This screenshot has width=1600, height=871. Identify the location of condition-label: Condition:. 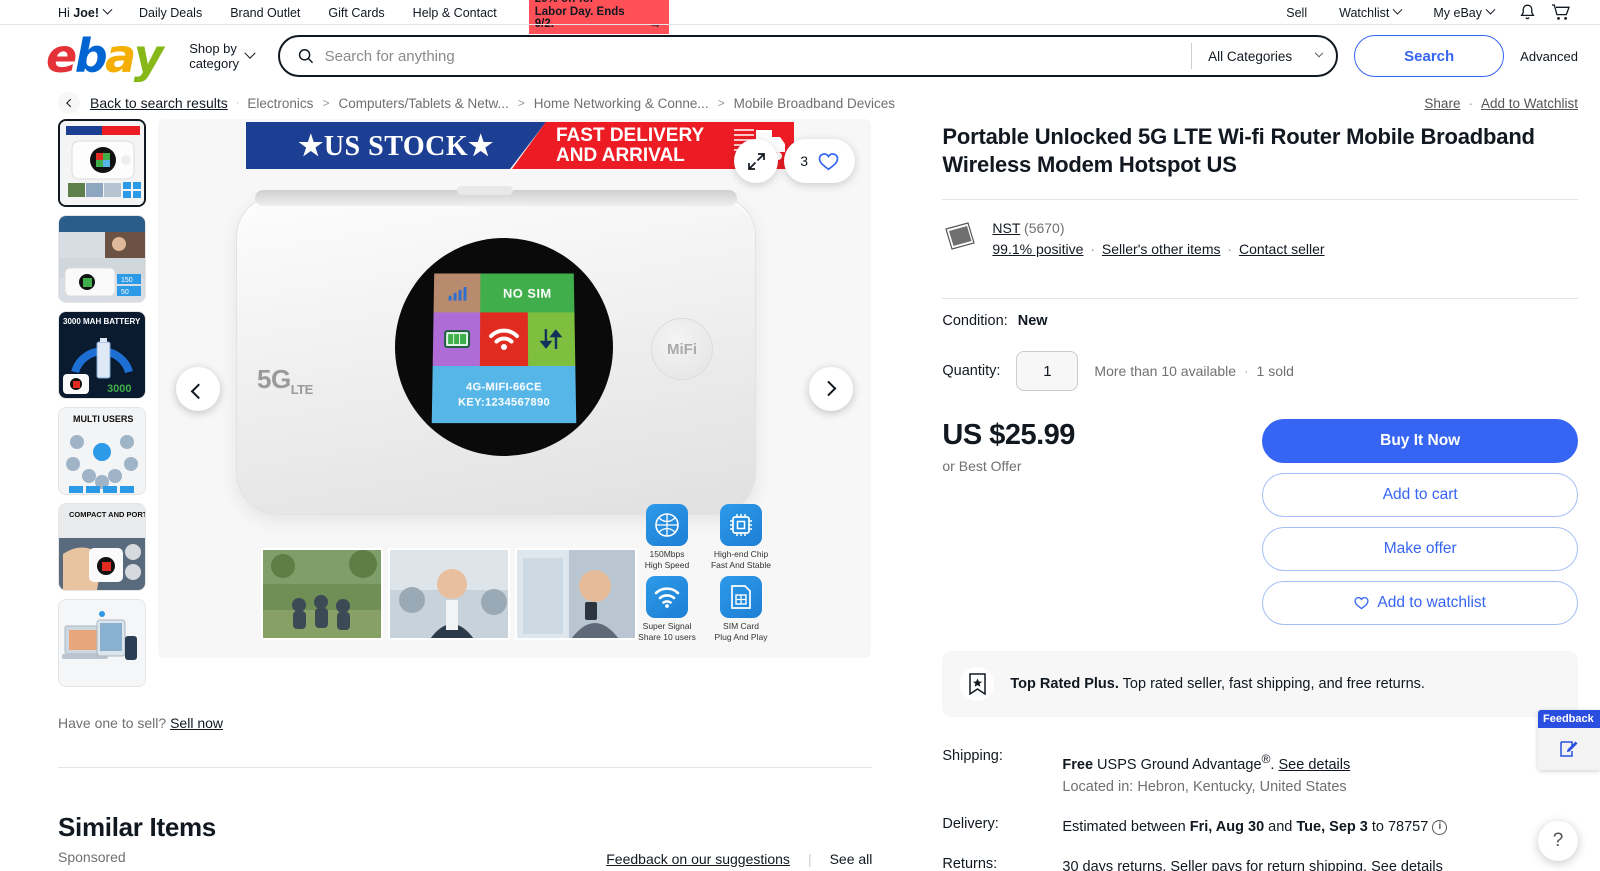
(975, 321).